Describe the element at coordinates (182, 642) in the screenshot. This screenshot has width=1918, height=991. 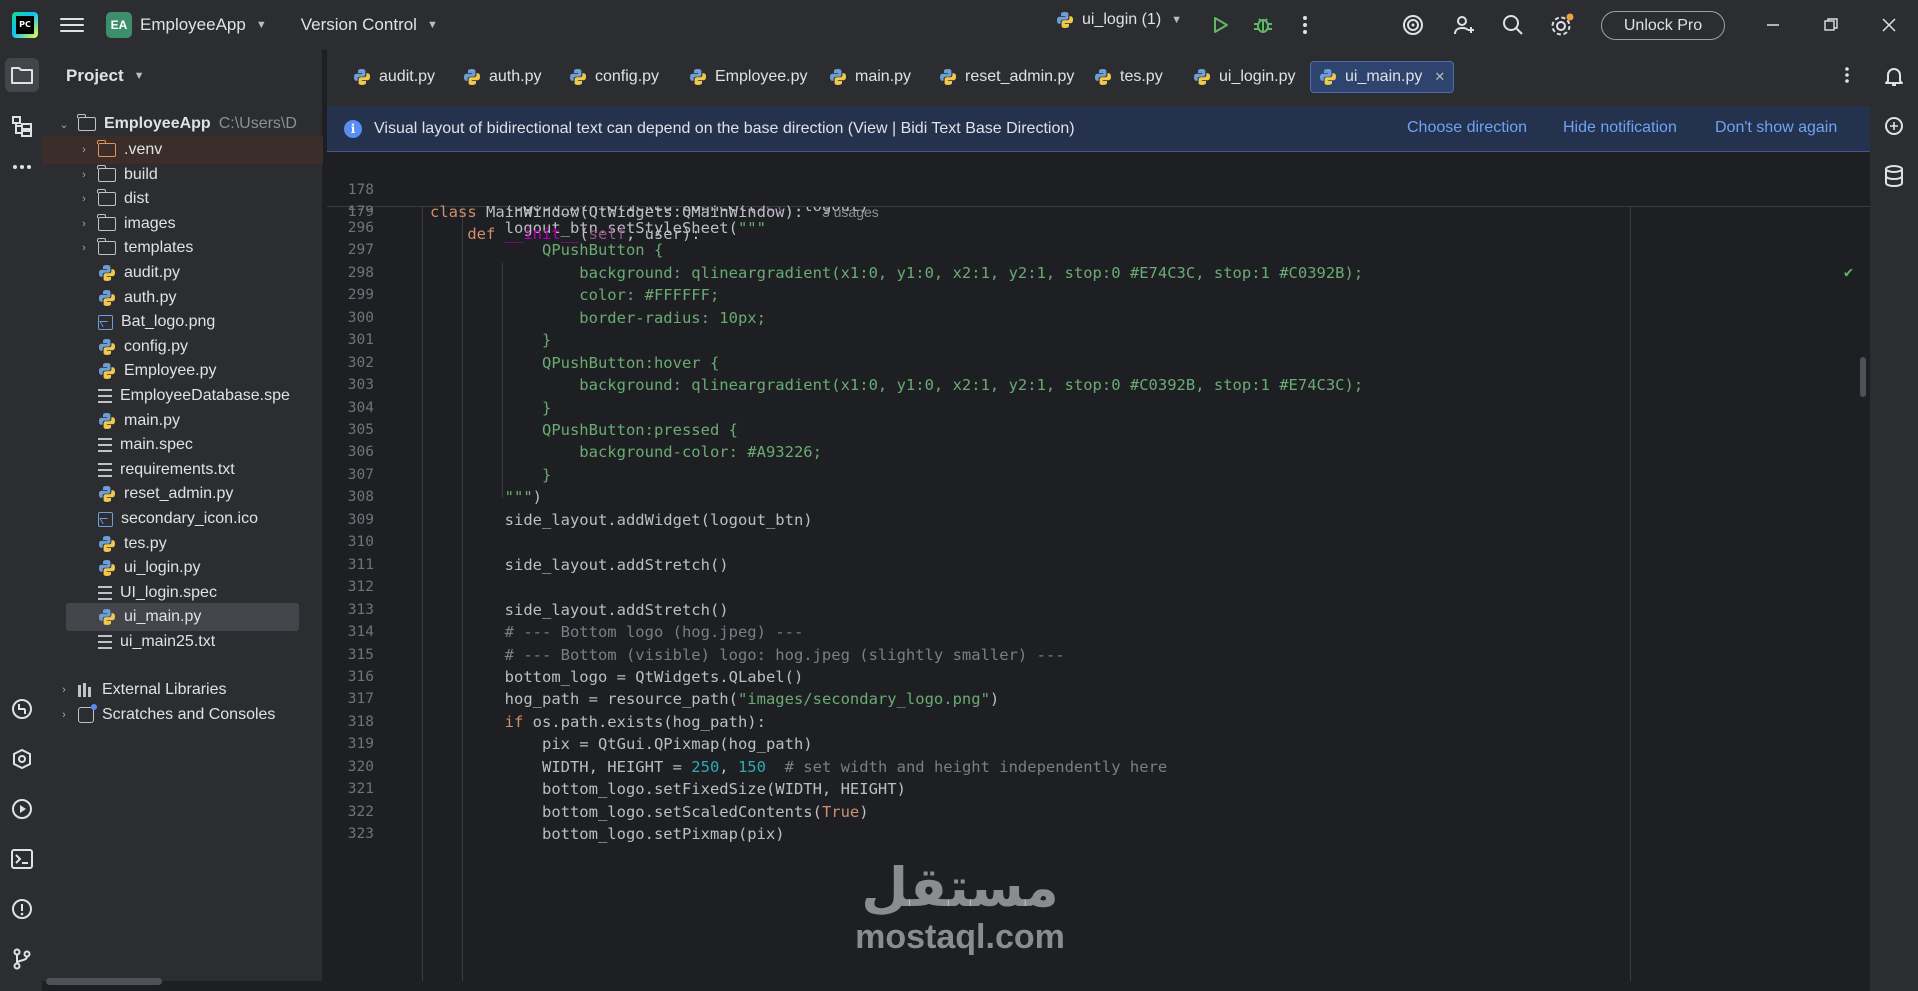
I see `tree-file: ui_main25.txt` at that location.